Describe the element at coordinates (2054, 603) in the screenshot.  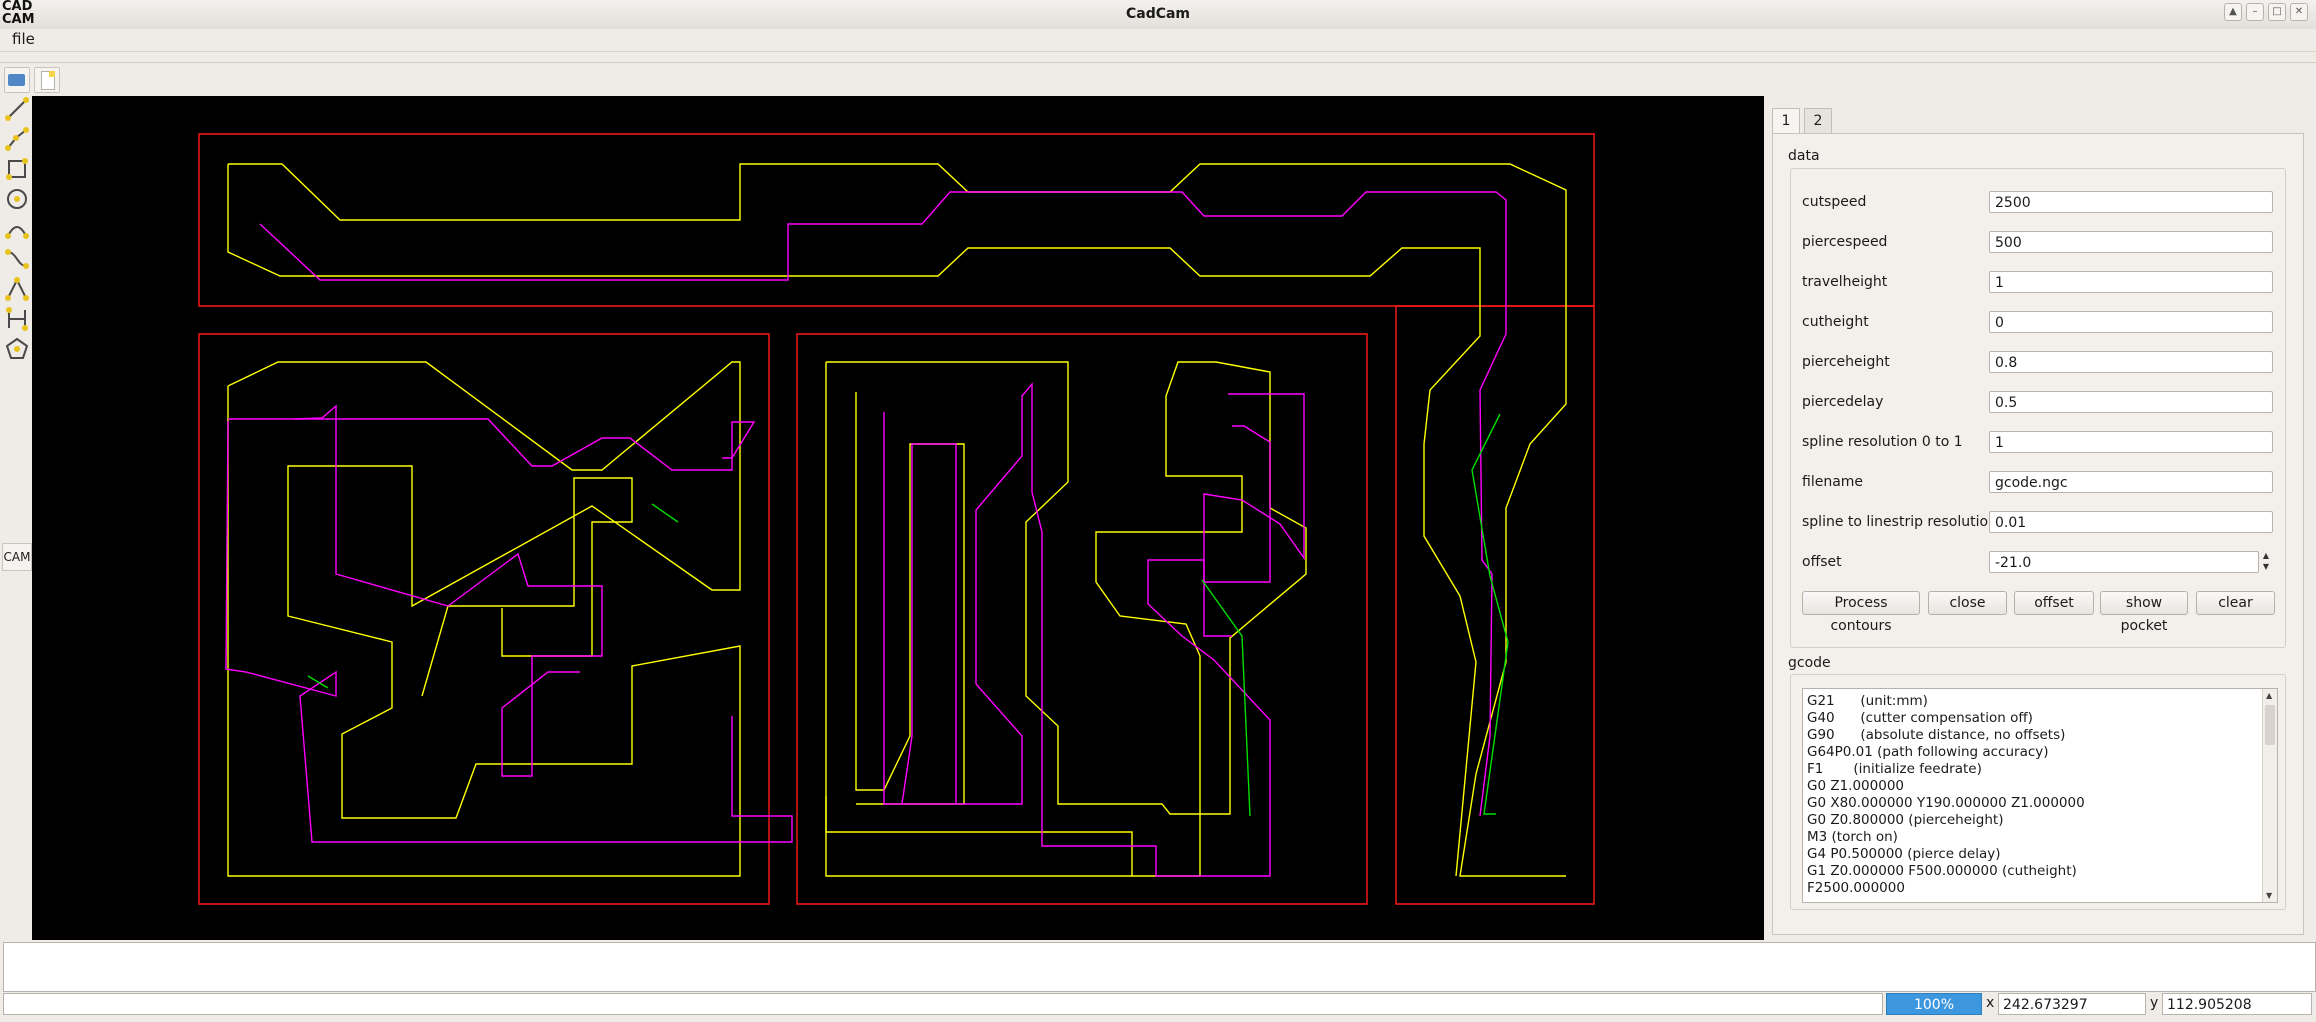
I see `offset-button: offset` at that location.